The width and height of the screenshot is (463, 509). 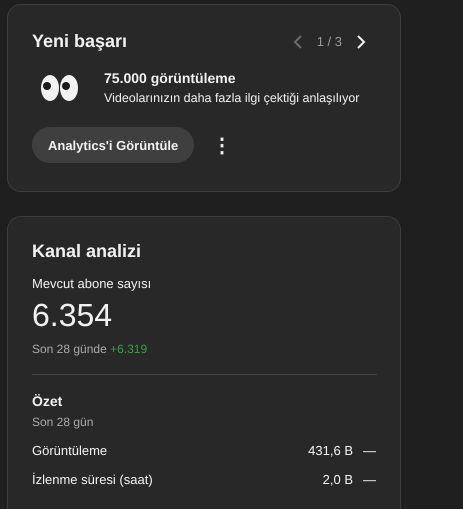 I want to click on change-value: +6.319, so click(x=129, y=349).